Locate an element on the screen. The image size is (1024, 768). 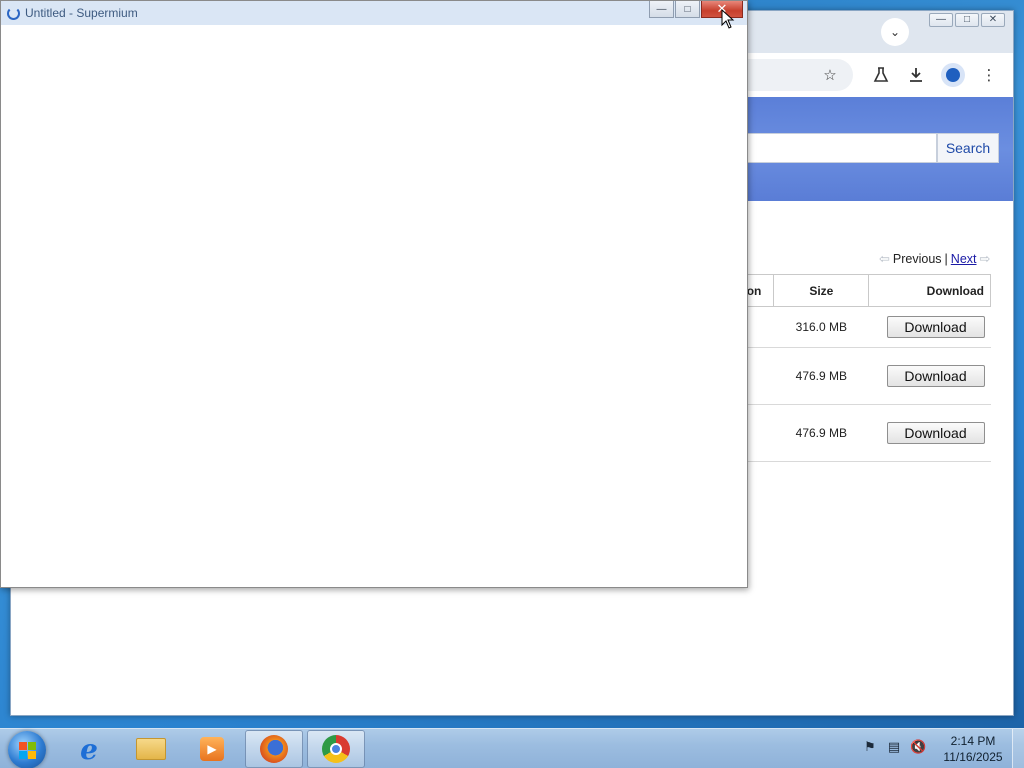
windows-logo-icon is located at coordinates (27, 750).